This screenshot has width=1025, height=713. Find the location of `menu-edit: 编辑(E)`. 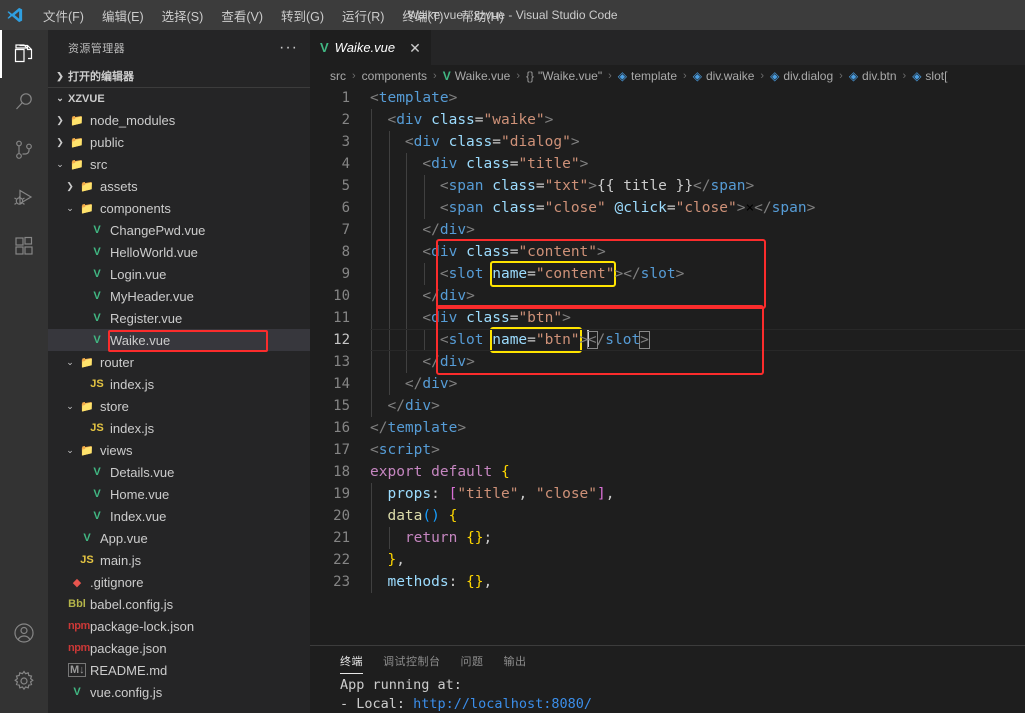

menu-edit: 编辑(E) is located at coordinates (123, 15).